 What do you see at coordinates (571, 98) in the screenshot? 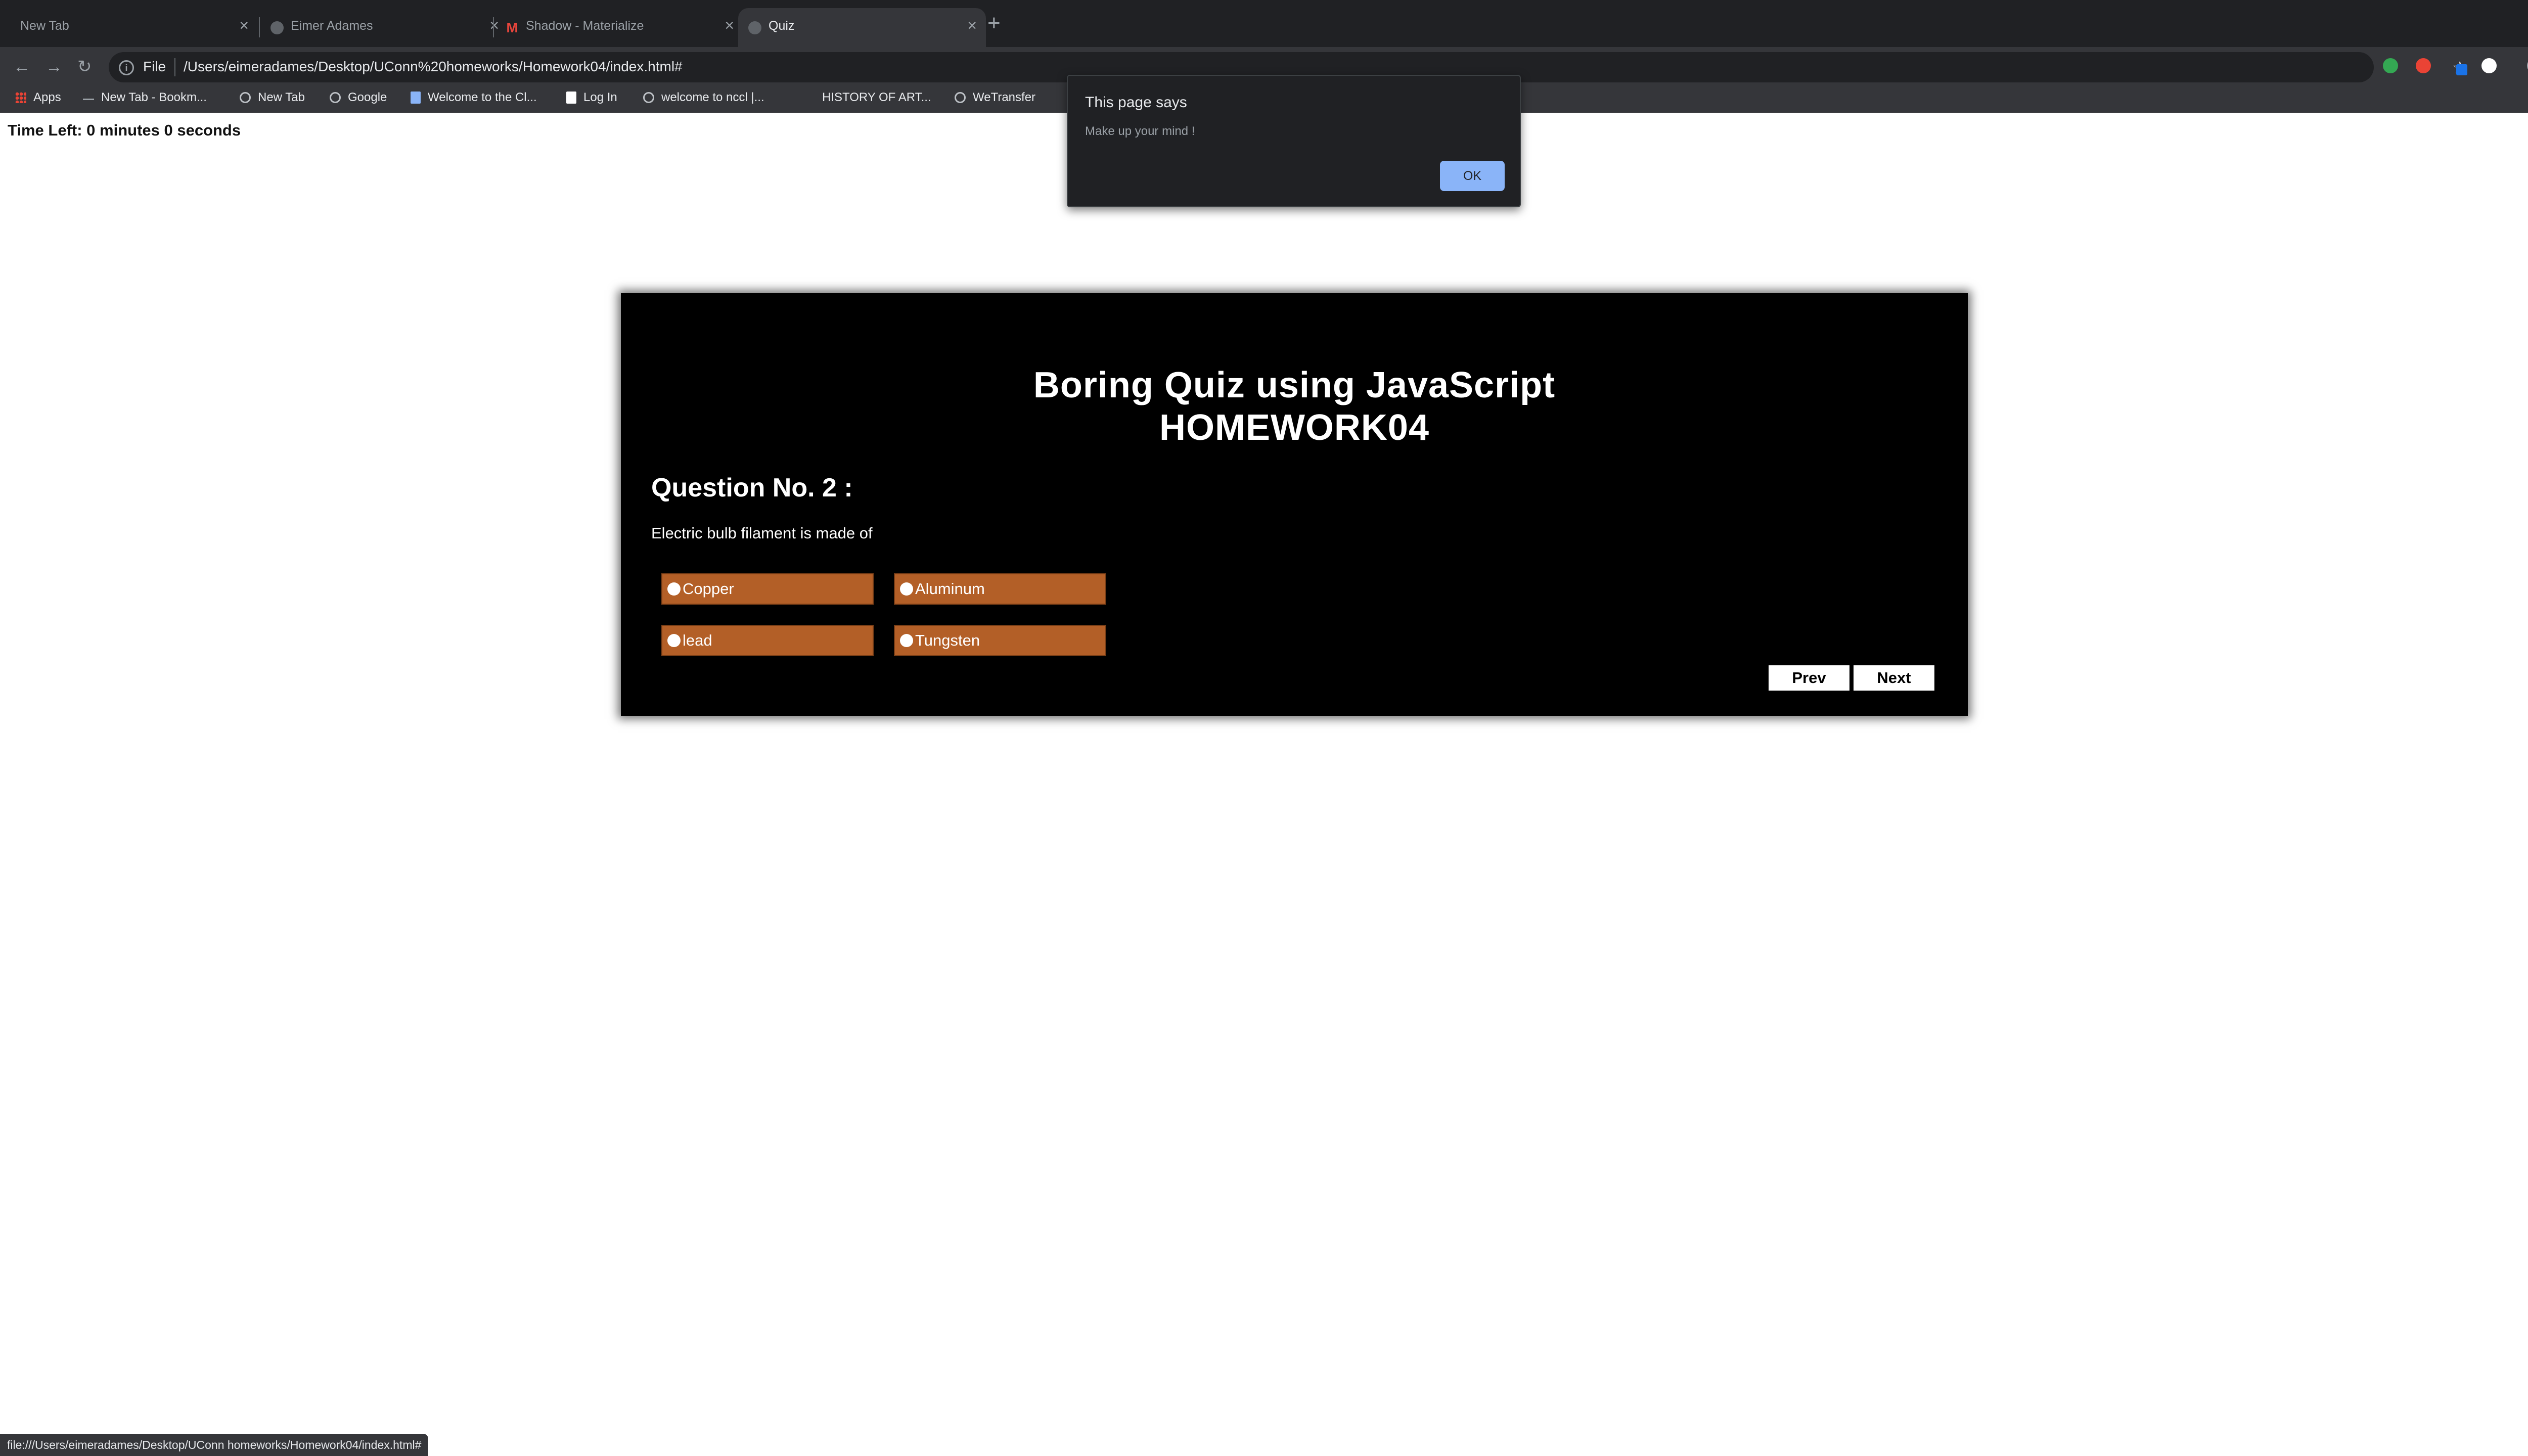
I see `doc-icon` at bounding box center [571, 98].